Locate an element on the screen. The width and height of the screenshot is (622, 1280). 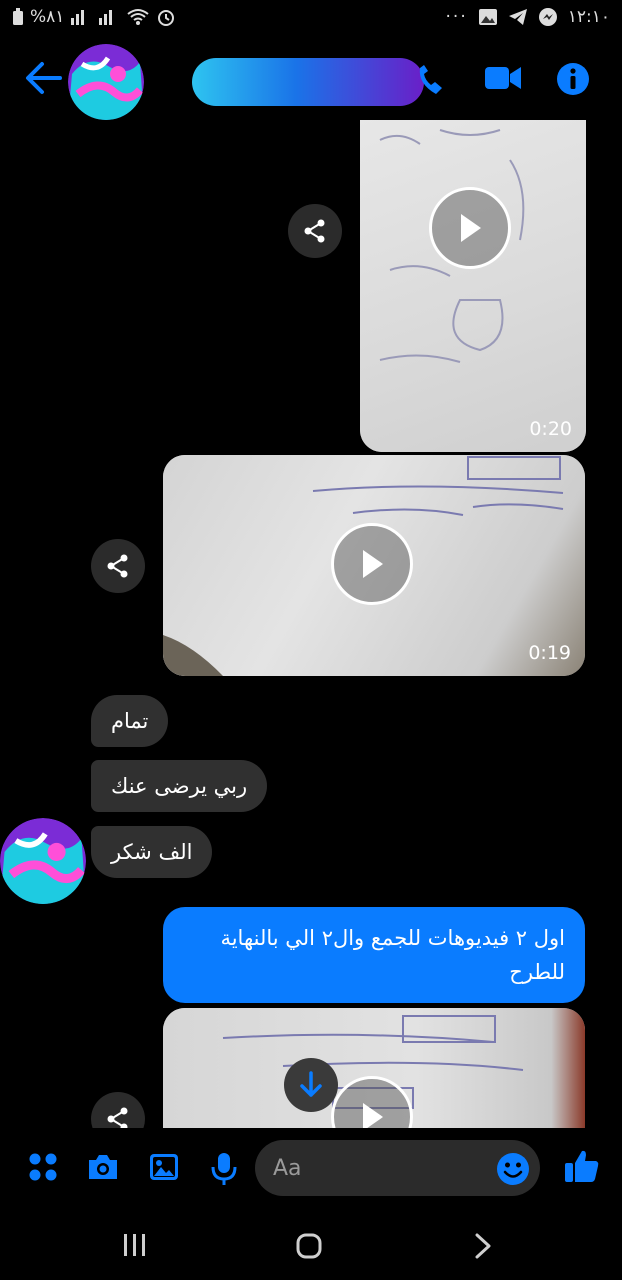
gallery-notif-icon is located at coordinates (487, 17).